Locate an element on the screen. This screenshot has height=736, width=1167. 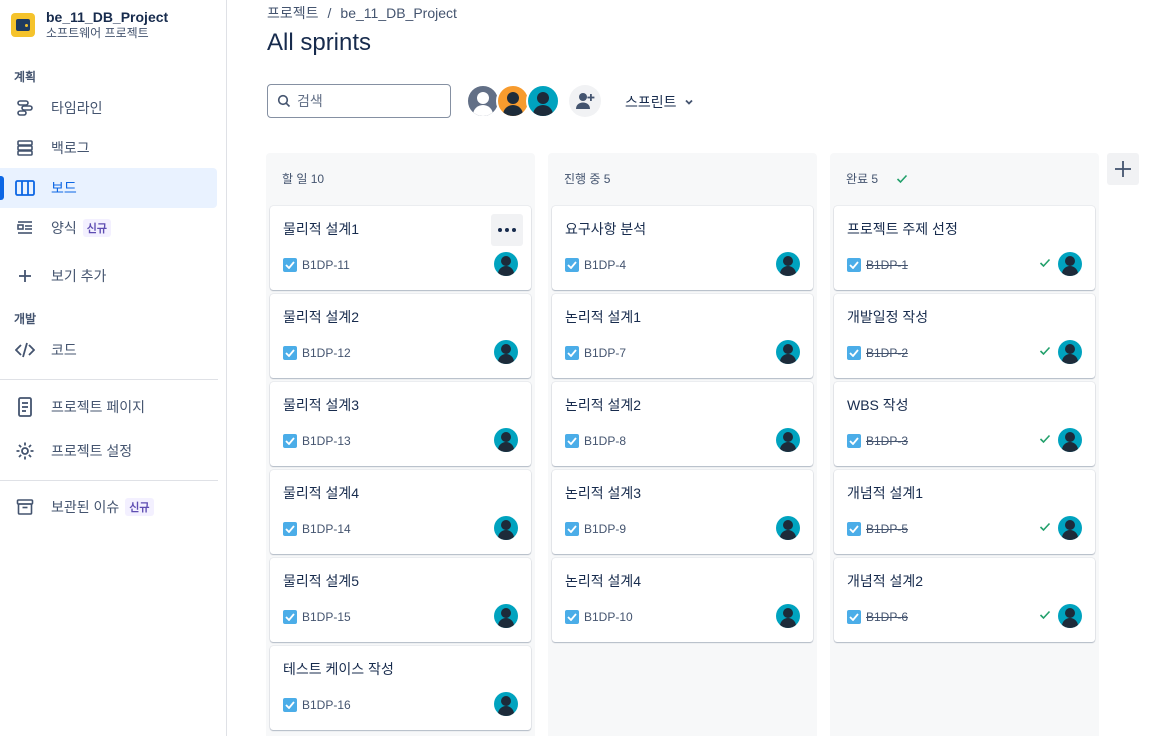
sidebar-item-backlog: 백로그 is located at coordinates (108, 148).